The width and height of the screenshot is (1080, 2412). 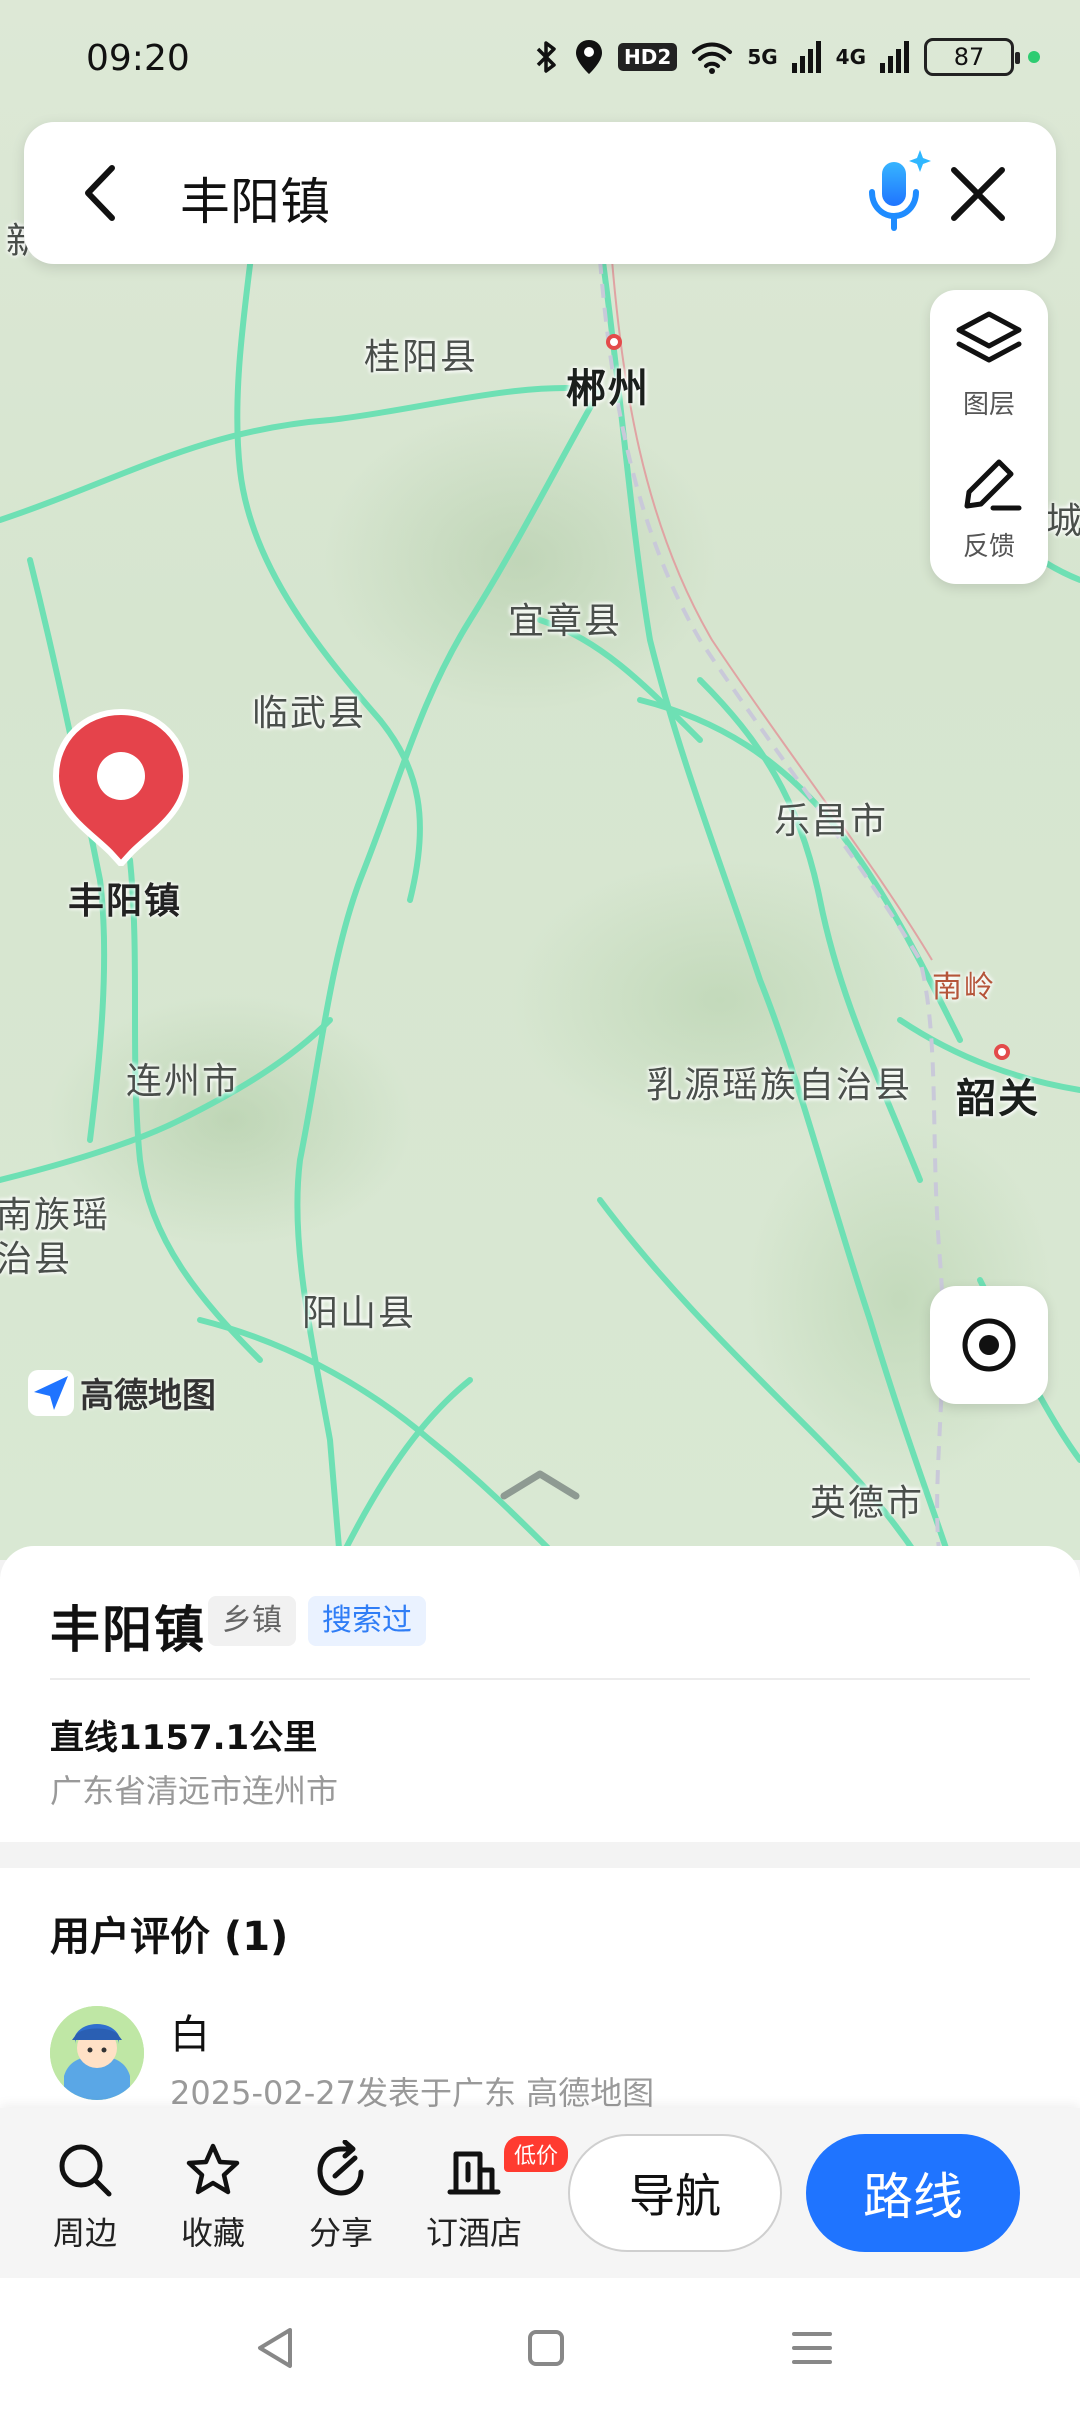 I want to click on place-edge-right: 城, so click(x=1063, y=521).